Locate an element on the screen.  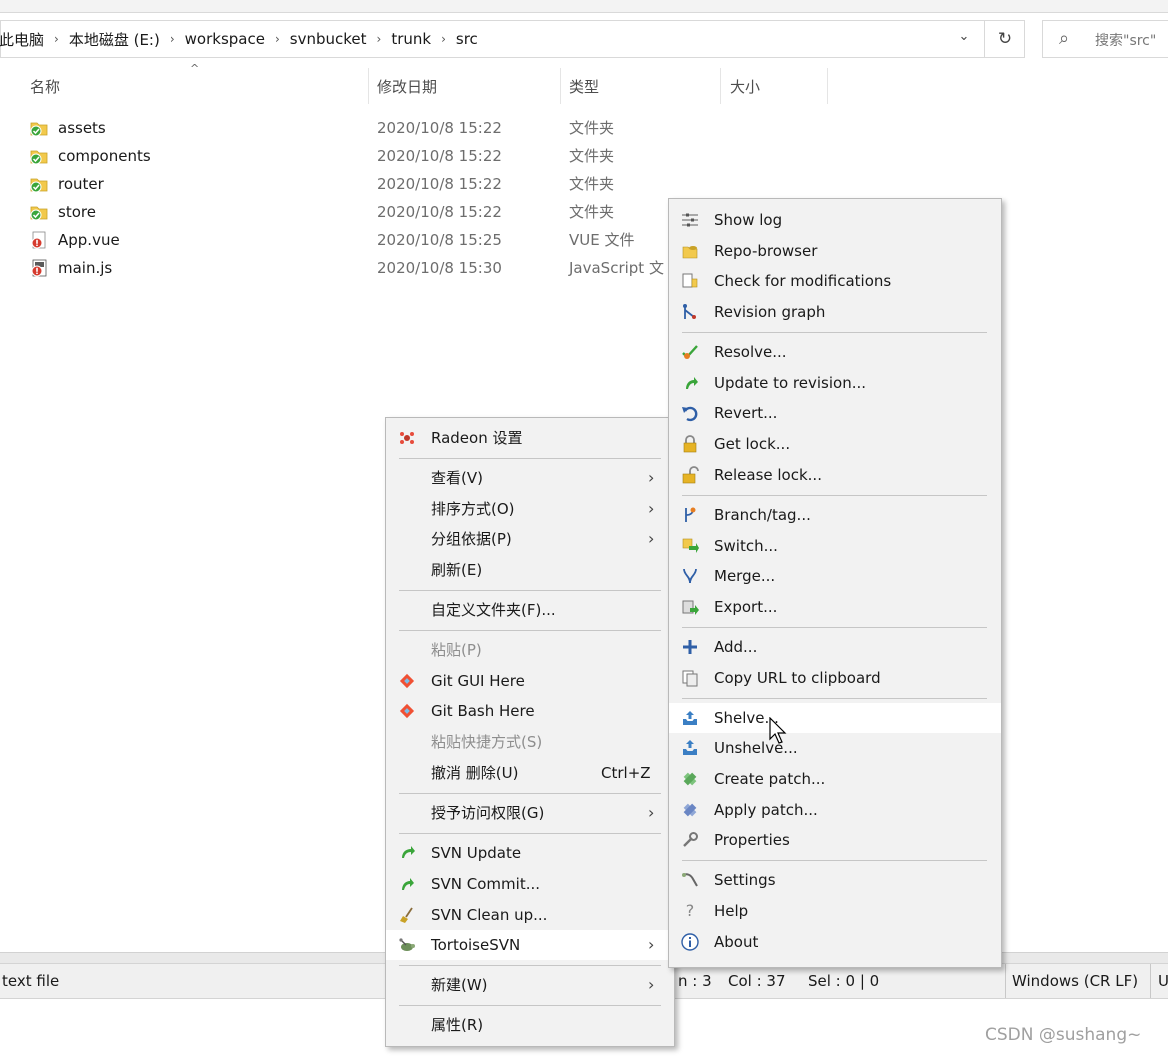
breadcrumb-svnbucket: svnbucket is located at coordinates (328, 39).